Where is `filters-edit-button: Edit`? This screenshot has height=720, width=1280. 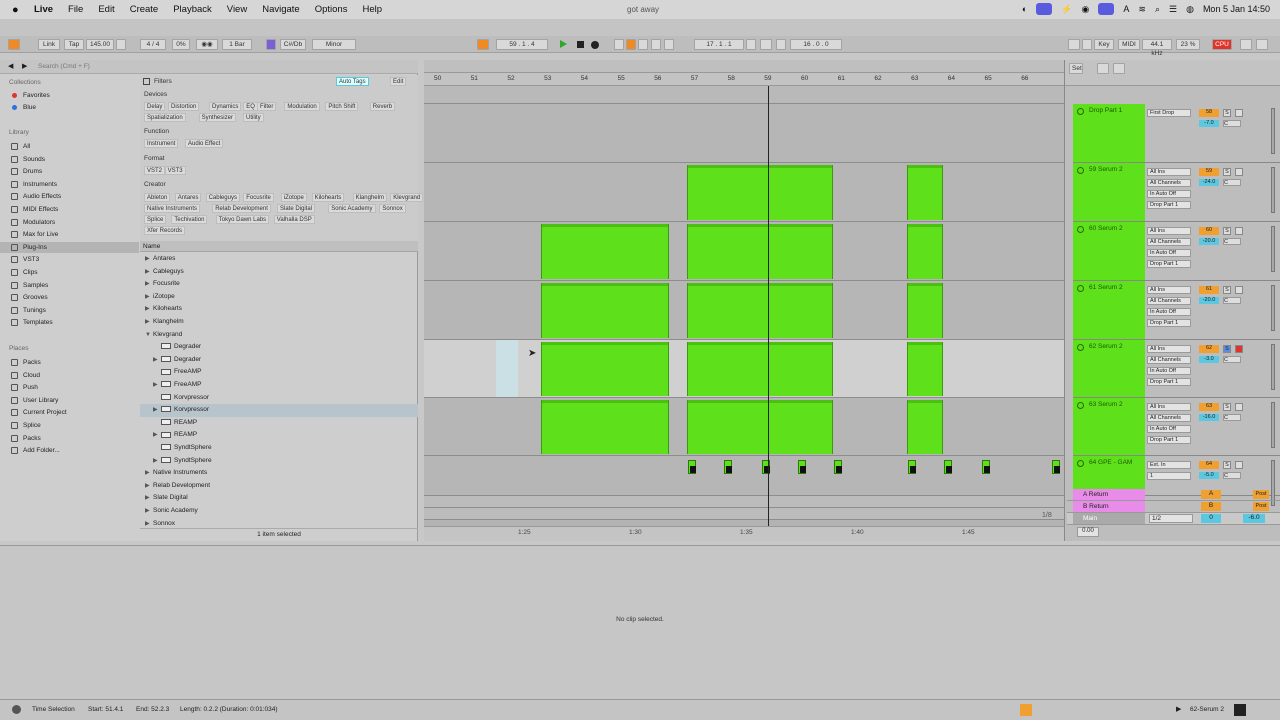
filters-edit-button: Edit is located at coordinates (398, 81).